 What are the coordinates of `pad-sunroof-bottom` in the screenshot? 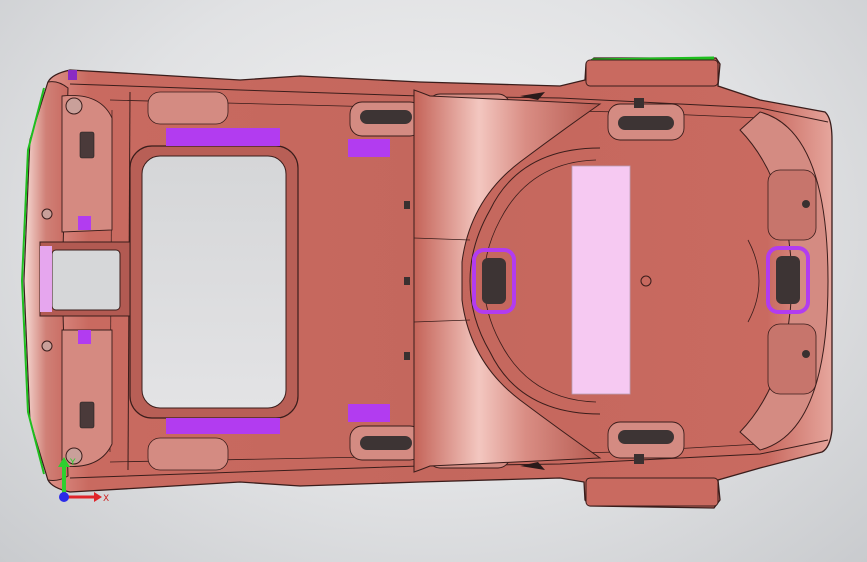 It's located at (223, 426).